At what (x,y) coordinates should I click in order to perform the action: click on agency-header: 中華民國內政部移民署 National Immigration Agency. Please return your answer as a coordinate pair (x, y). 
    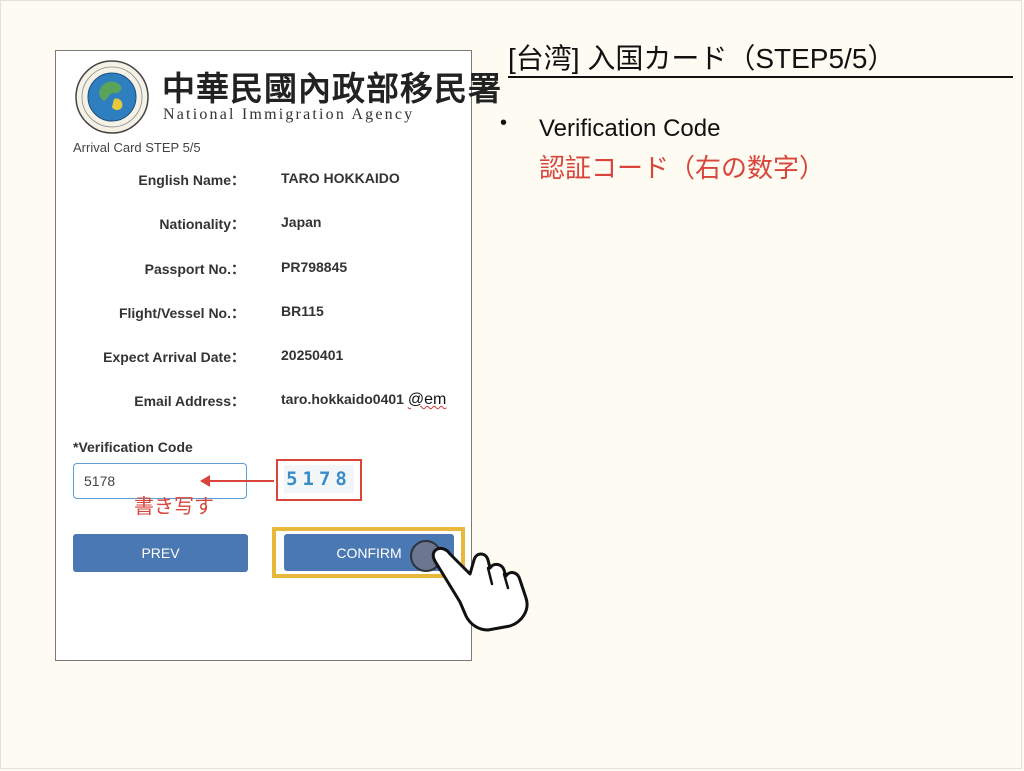
    Looking at the image, I should click on (278, 95).